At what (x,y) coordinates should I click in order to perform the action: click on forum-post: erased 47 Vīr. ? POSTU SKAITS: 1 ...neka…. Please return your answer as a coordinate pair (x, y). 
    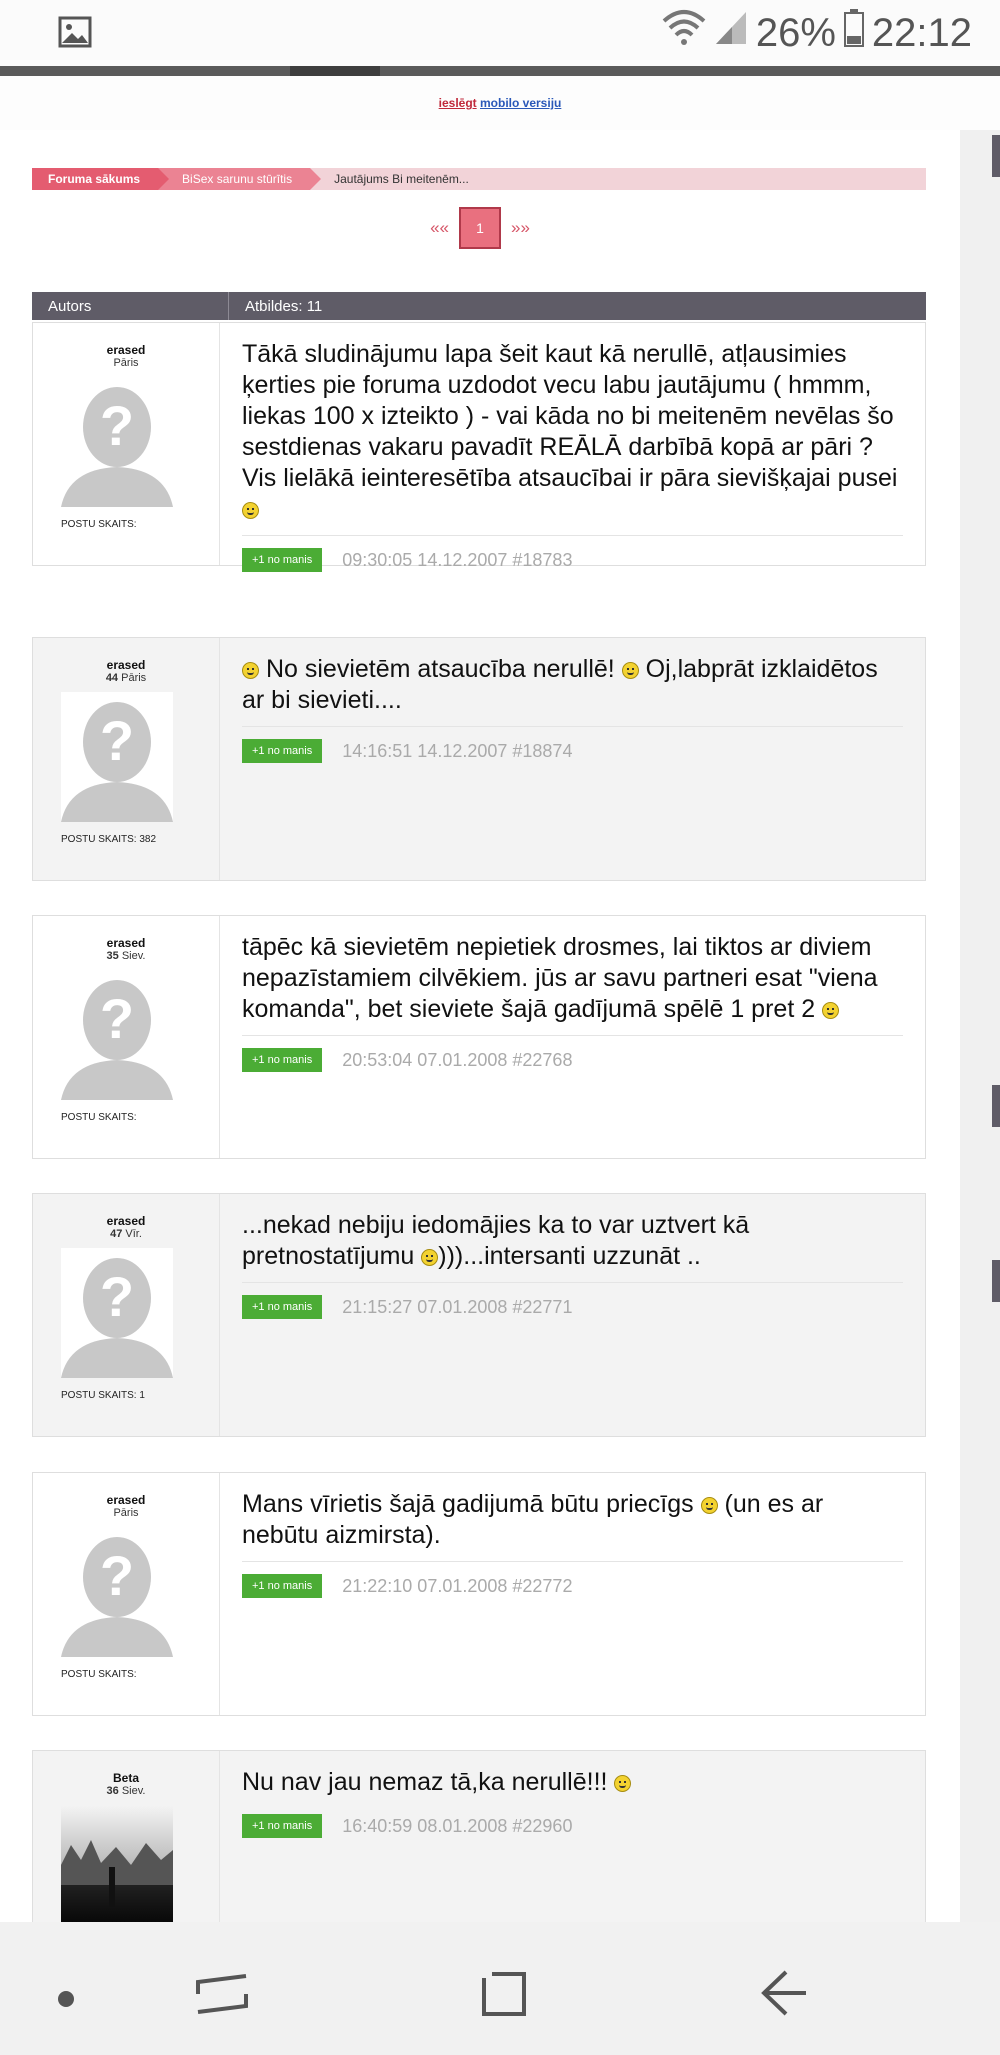
    Looking at the image, I should click on (479, 1315).